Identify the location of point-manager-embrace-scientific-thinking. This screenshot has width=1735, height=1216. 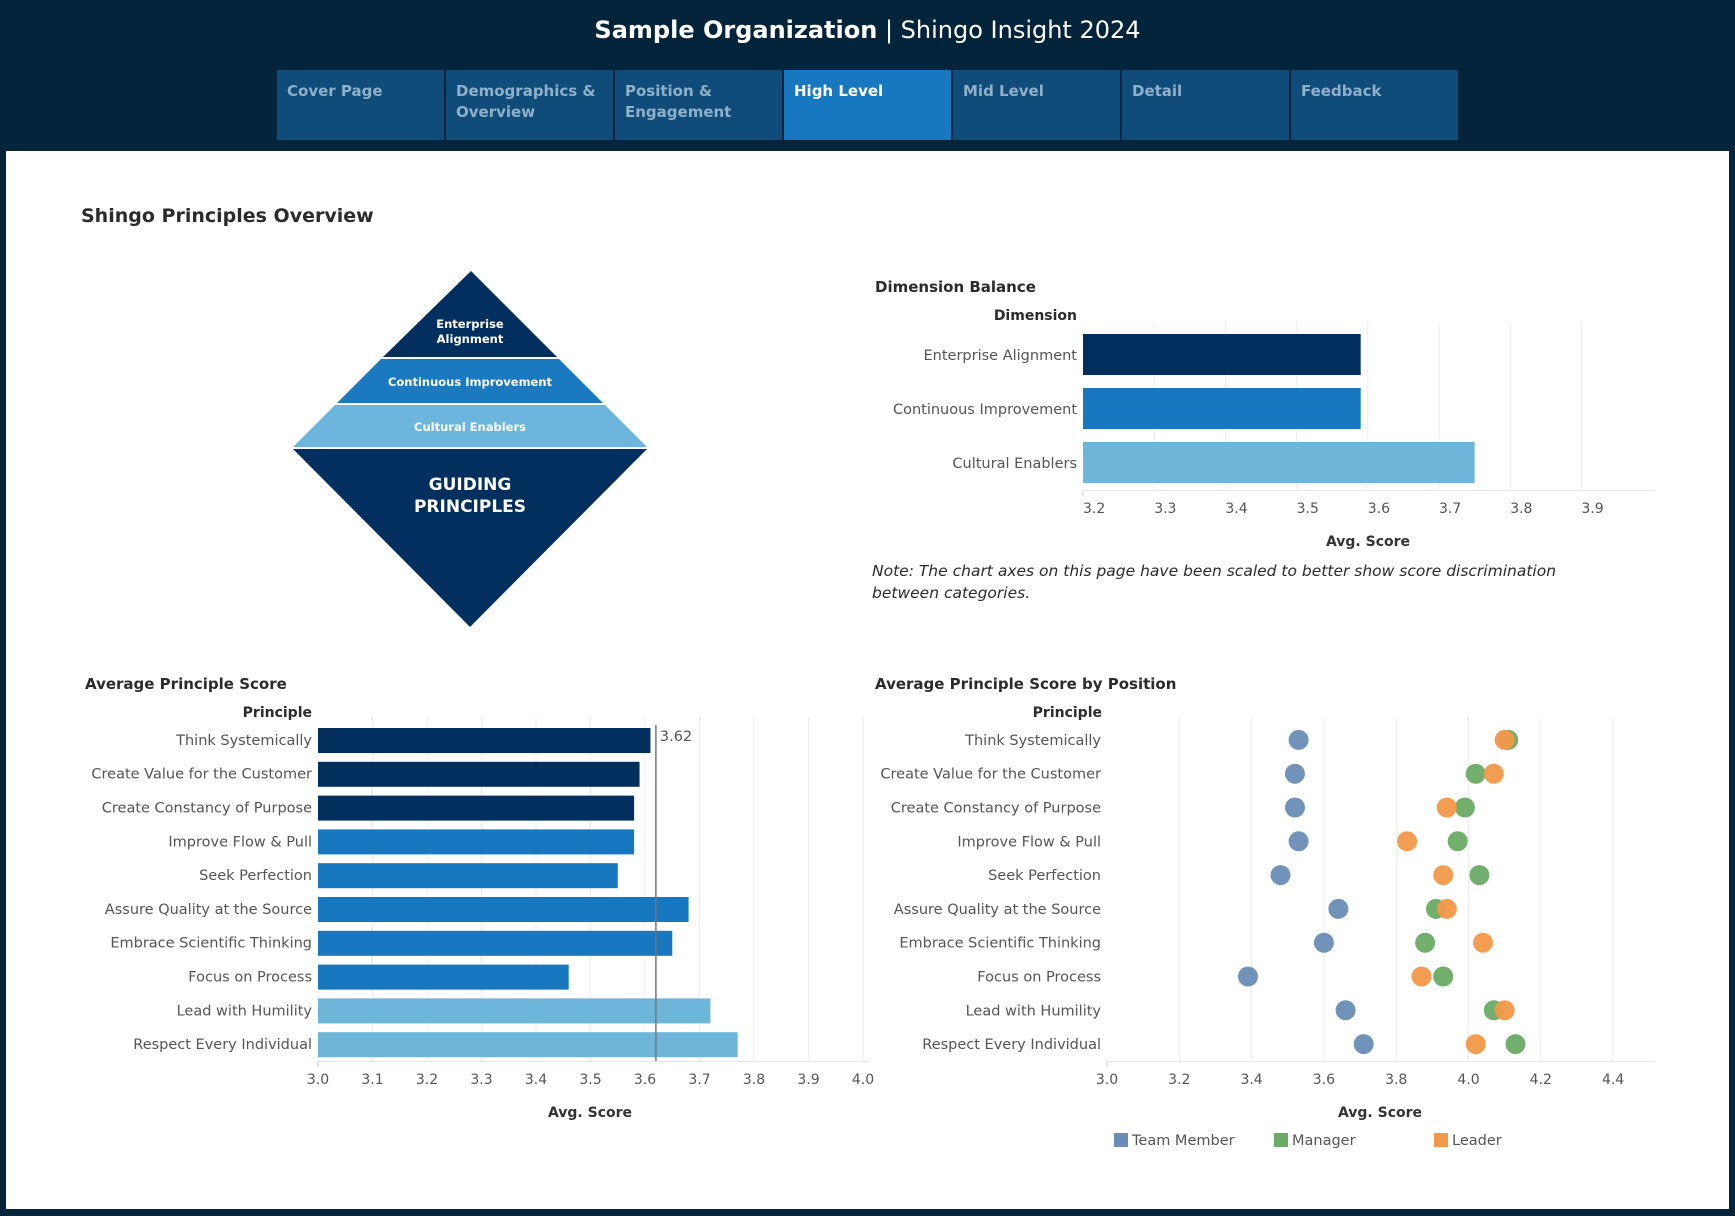
(1425, 942).